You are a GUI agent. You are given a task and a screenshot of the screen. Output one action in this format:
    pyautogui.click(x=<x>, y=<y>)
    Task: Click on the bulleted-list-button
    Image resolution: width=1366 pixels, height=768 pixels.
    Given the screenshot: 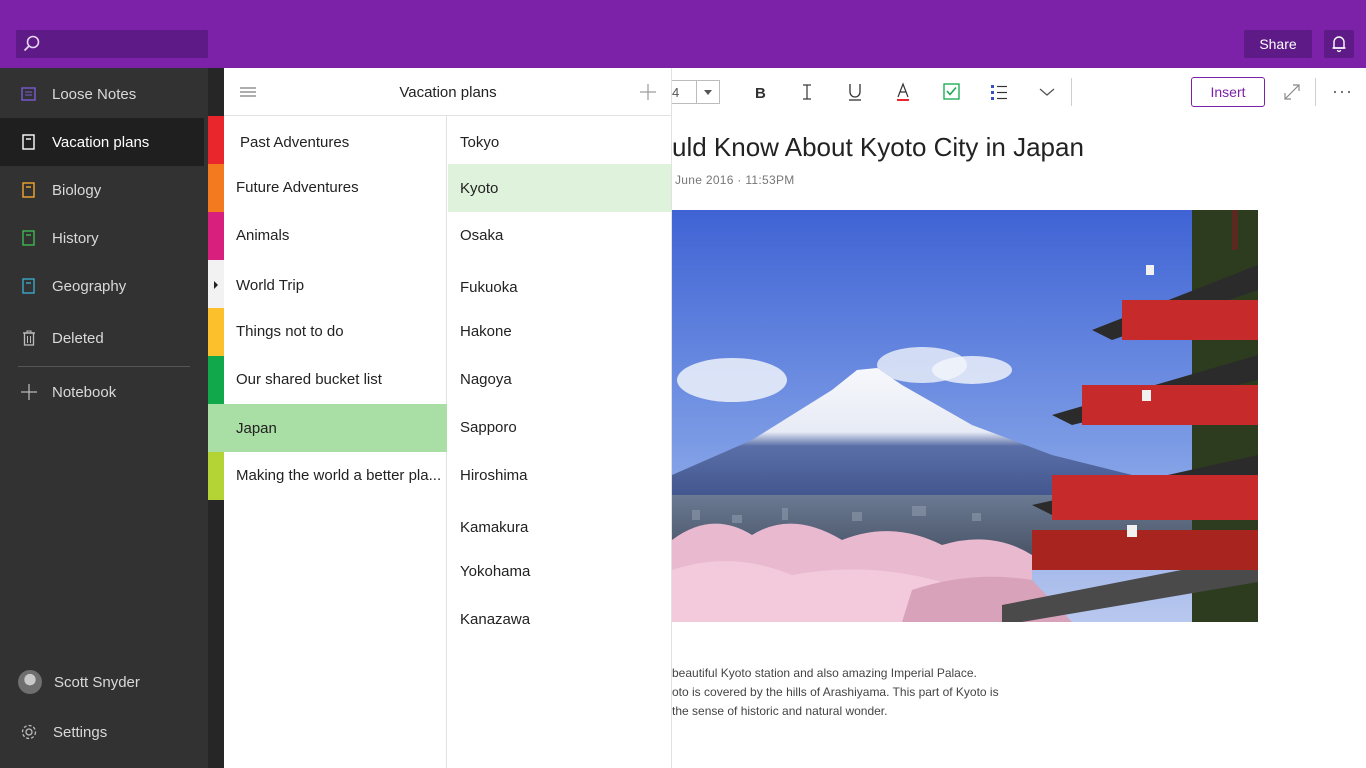 What is the action you would take?
    pyautogui.click(x=999, y=92)
    